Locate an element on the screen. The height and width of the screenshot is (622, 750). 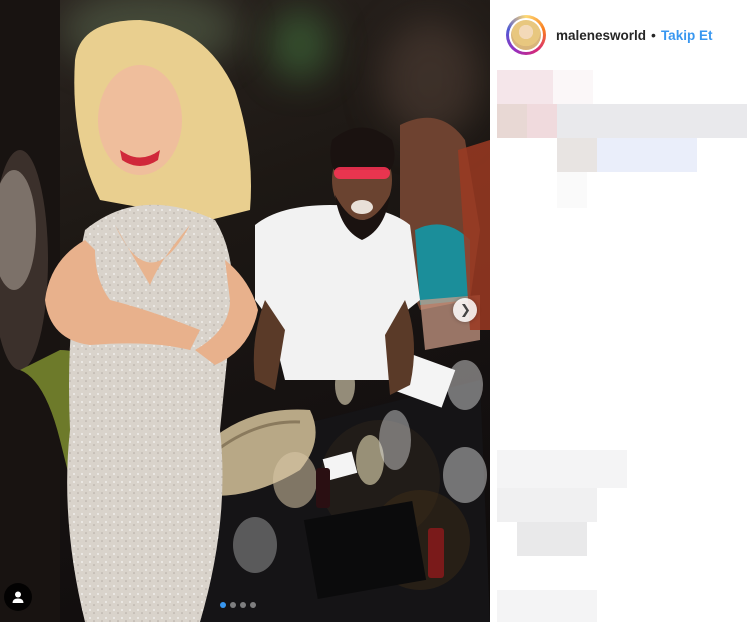
post-header: malenesworld • Takip Et is located at coordinates (620, 35).